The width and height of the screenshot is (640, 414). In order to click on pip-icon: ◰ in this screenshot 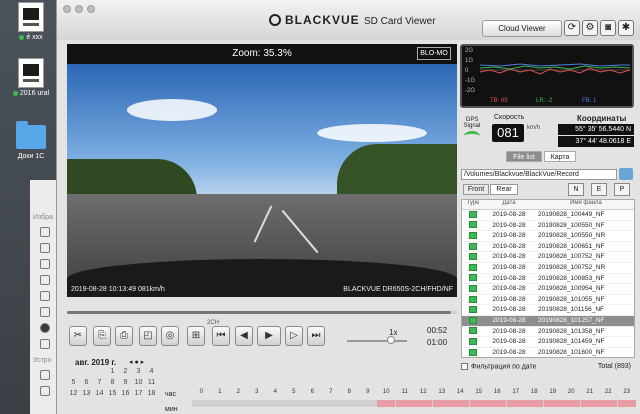, I will do `click(148, 336)`.